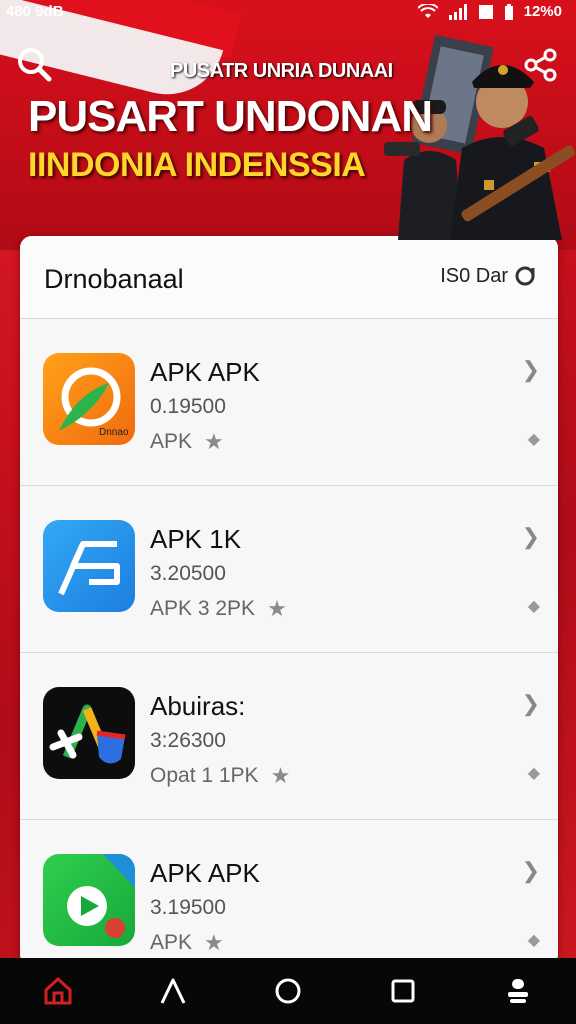  Describe the element at coordinates (89, 399) in the screenshot. I see `orange-circle-leaf-icon: Dnnao` at that location.